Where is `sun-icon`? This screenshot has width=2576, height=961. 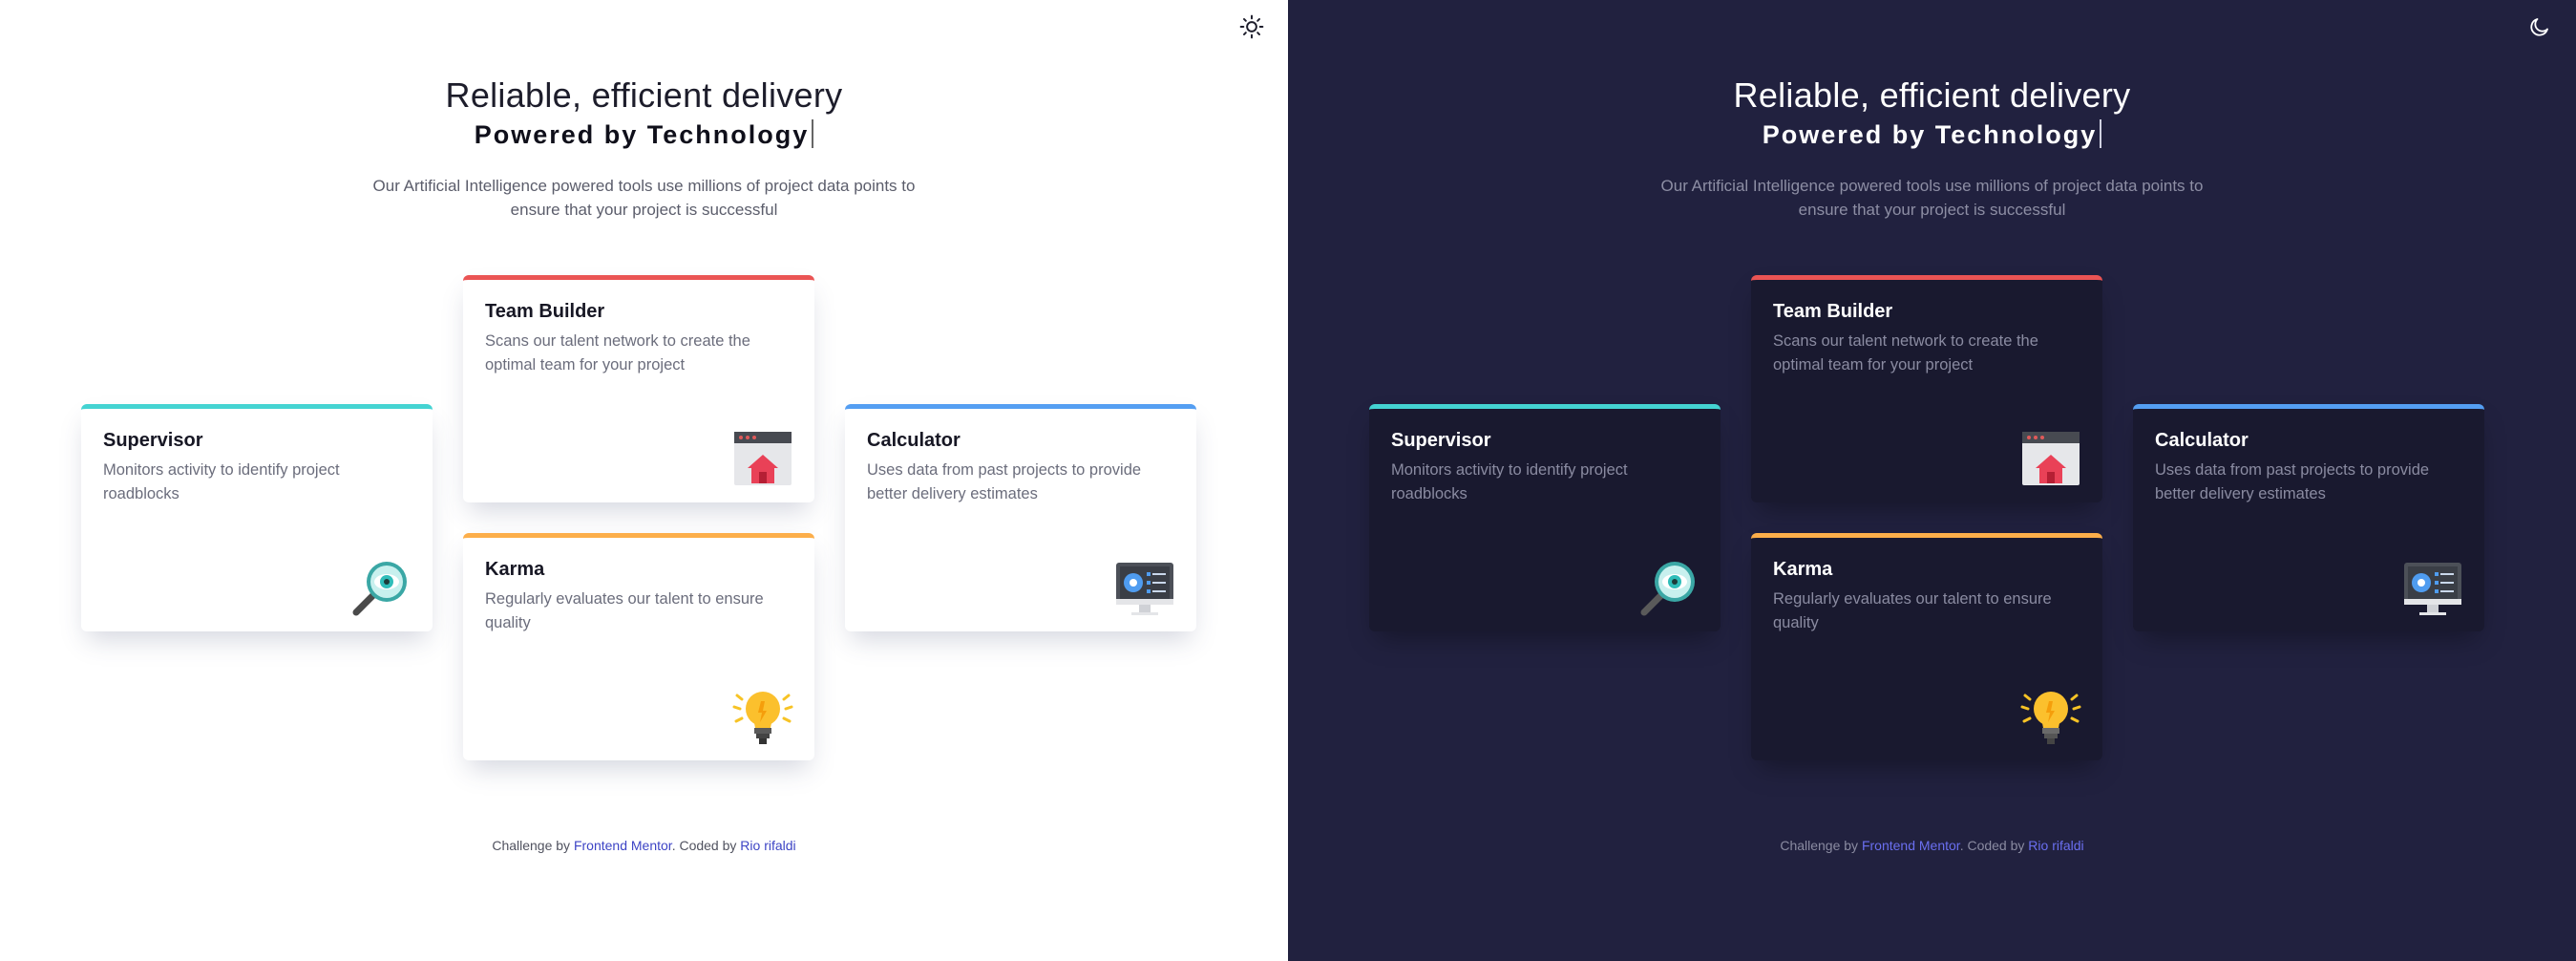
sun-icon is located at coordinates (1251, 26).